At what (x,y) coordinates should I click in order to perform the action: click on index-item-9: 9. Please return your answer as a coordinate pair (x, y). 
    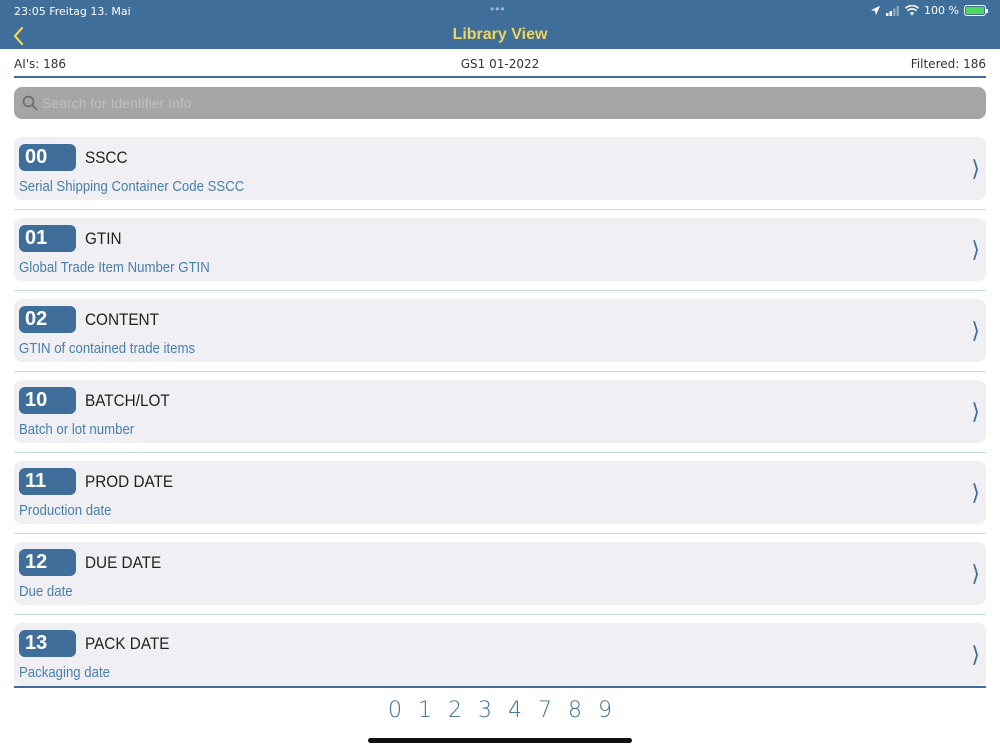
    Looking at the image, I should click on (605, 710).